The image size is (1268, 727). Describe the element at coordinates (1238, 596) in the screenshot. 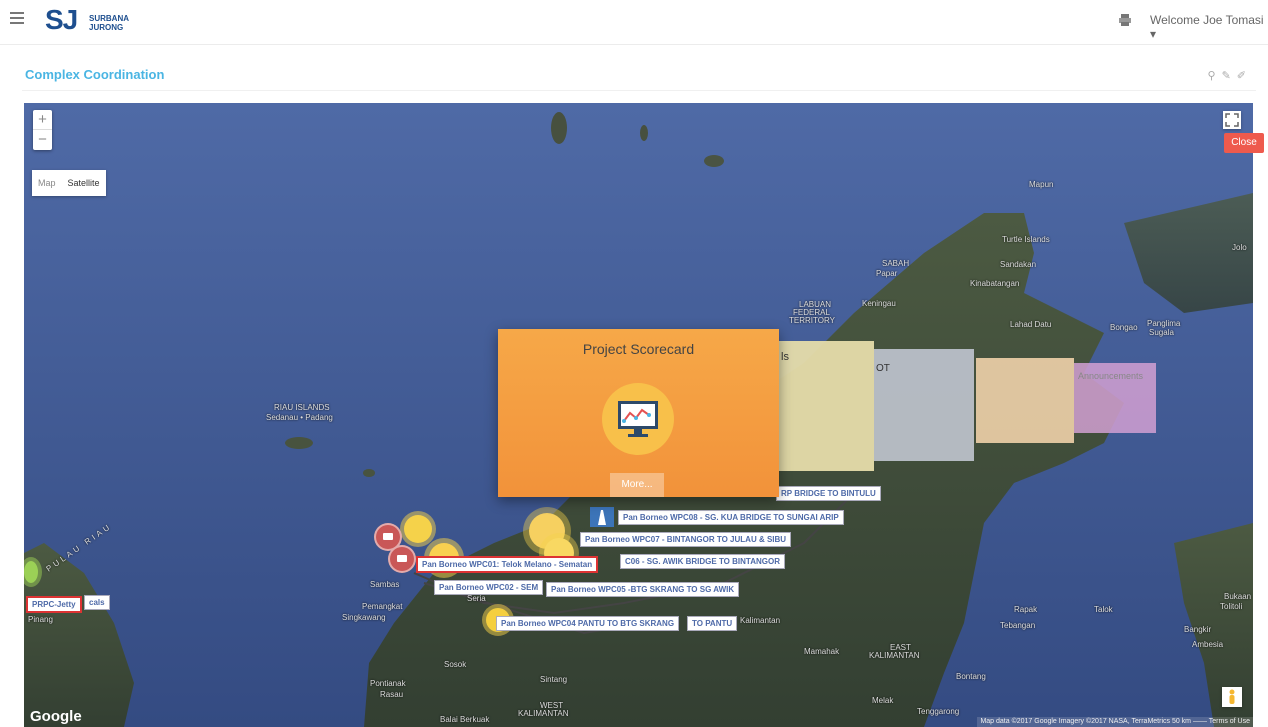

I see `place-label: Bukaan` at that location.